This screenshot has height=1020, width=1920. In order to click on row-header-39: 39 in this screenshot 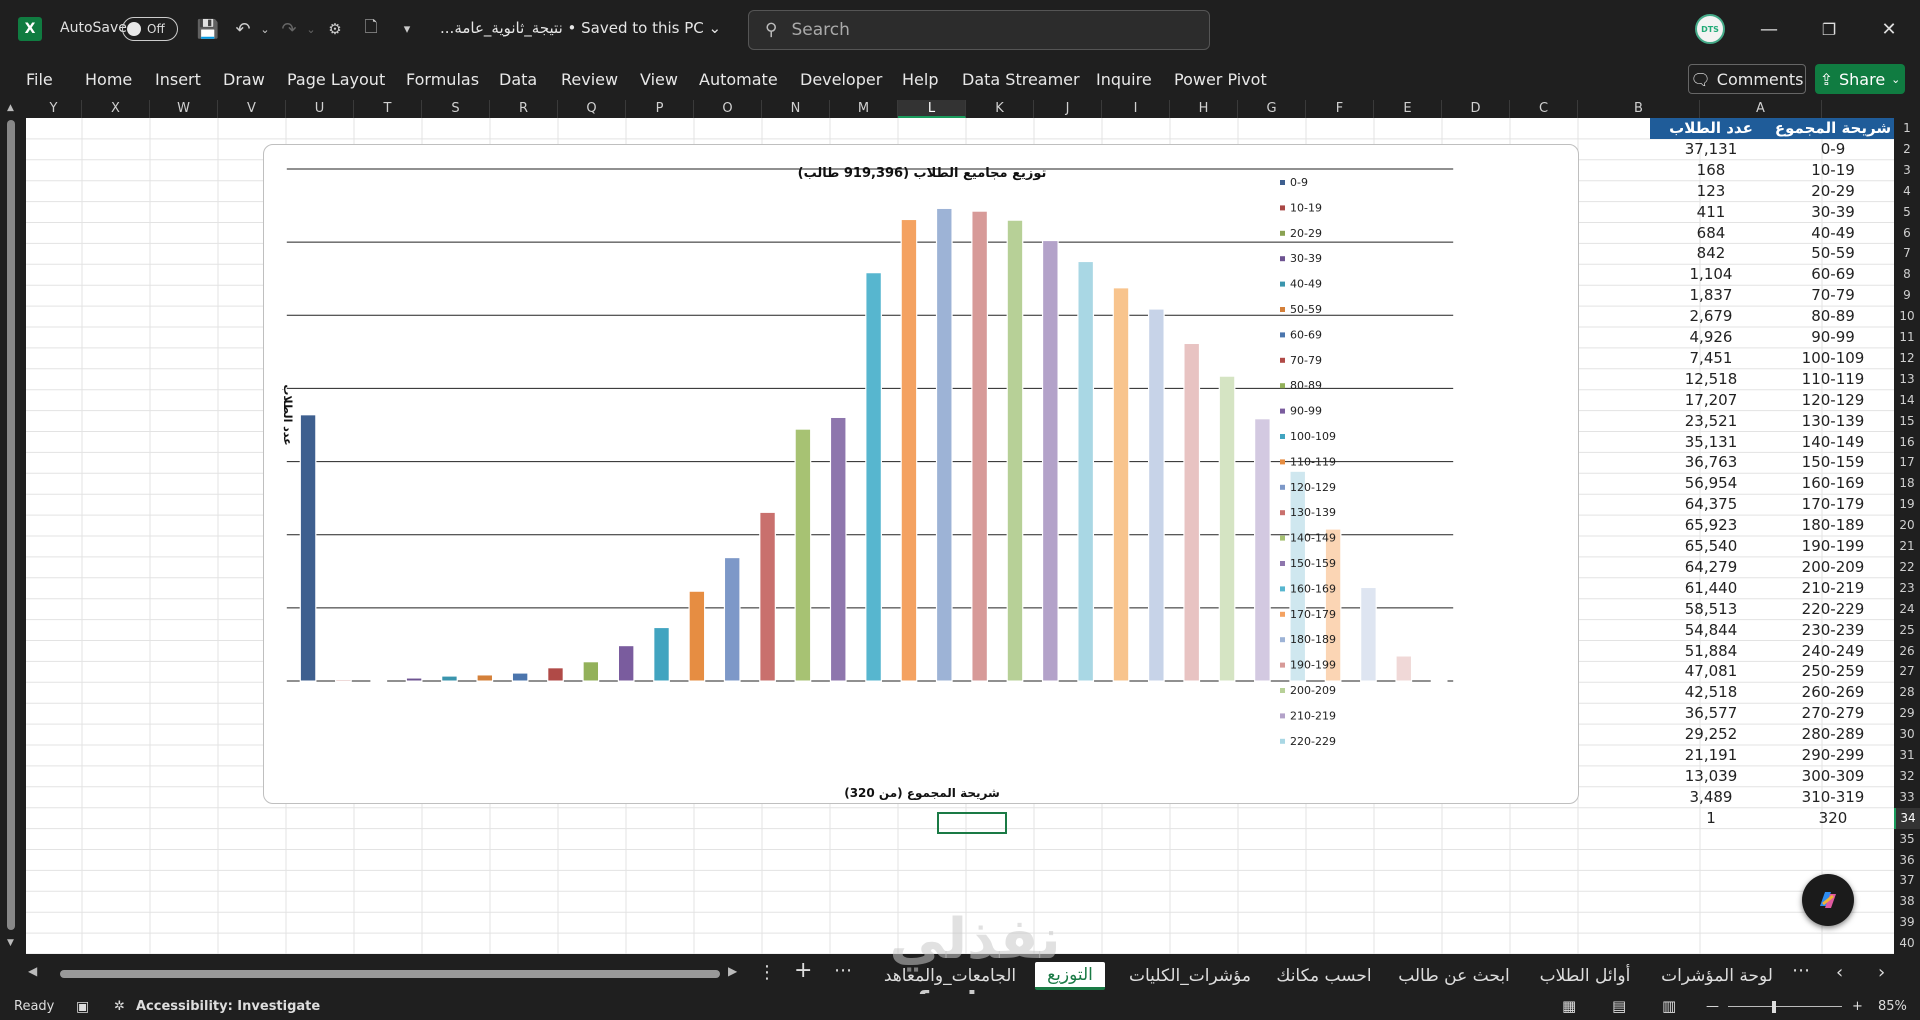, I will do `click(1907, 922)`.